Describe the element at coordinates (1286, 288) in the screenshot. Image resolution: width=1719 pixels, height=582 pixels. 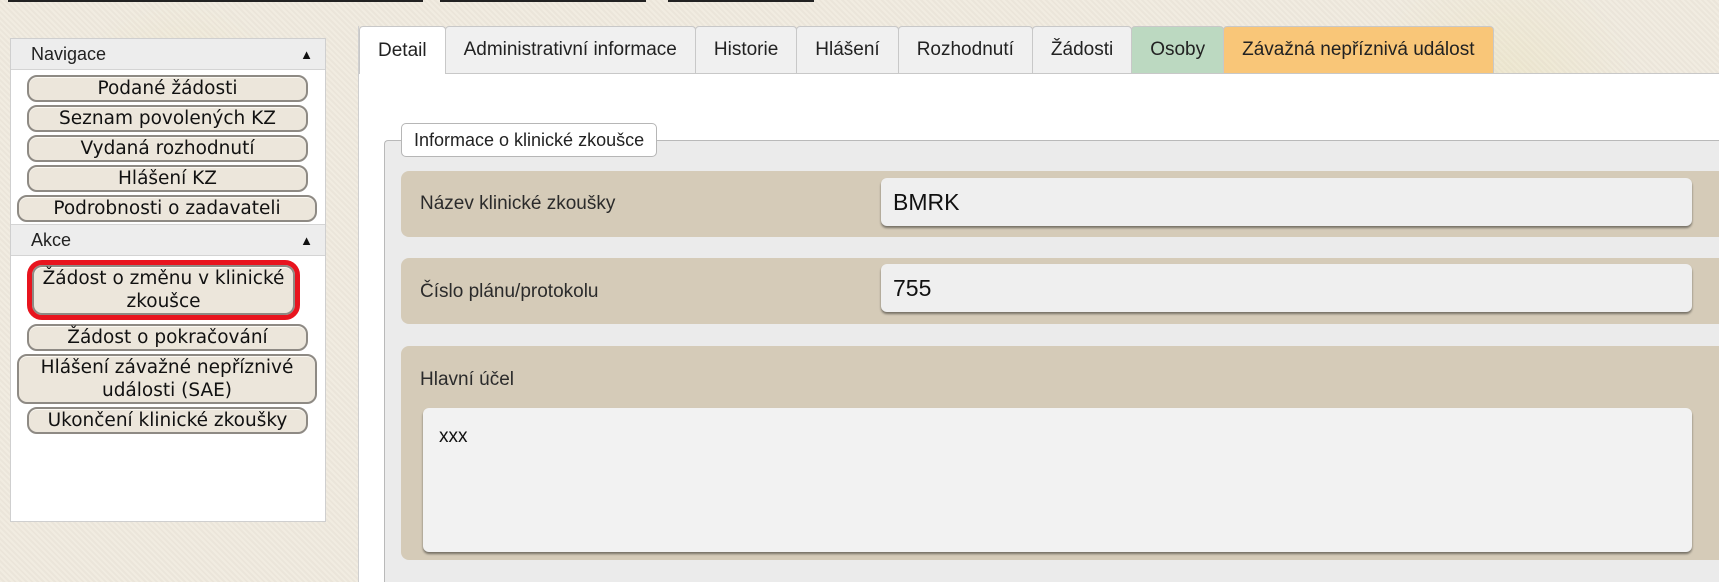
I see `protocol-number-field: 755` at that location.